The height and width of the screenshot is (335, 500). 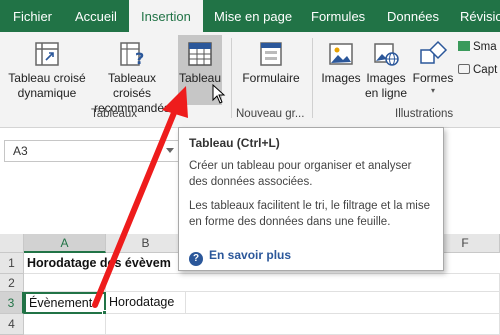 I want to click on images-label: Images, so click(x=341, y=78).